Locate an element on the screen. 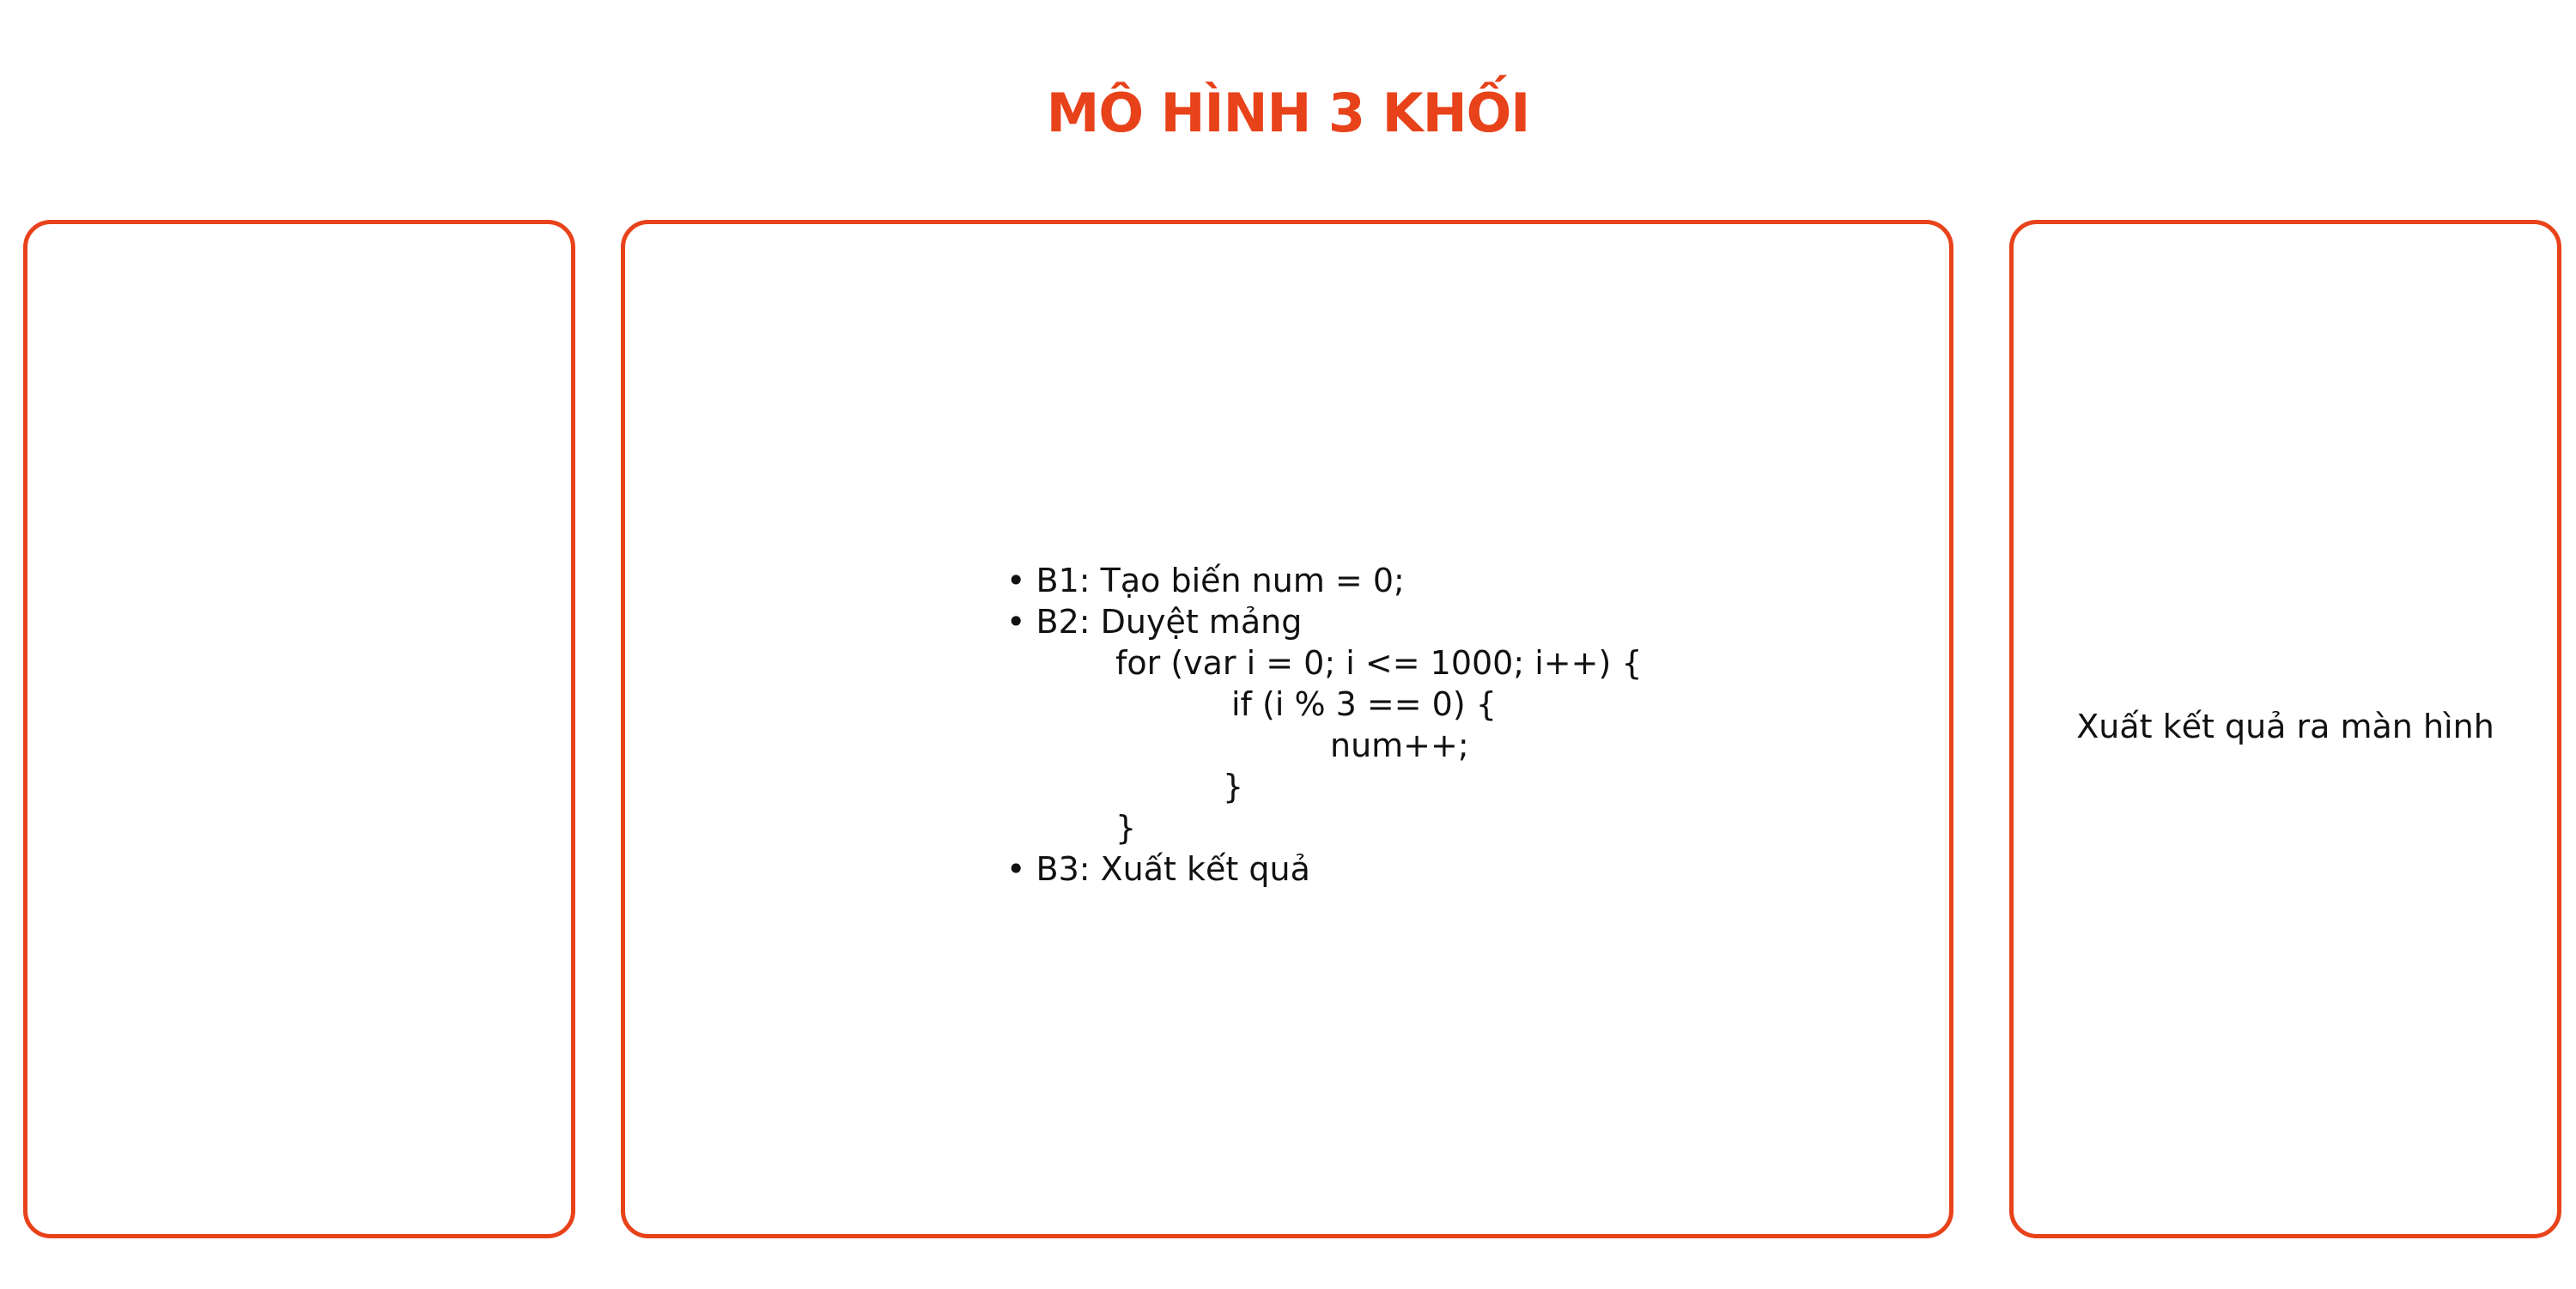 This screenshot has height=1289, width=2576. code-close-if: } is located at coordinates (1233, 787).